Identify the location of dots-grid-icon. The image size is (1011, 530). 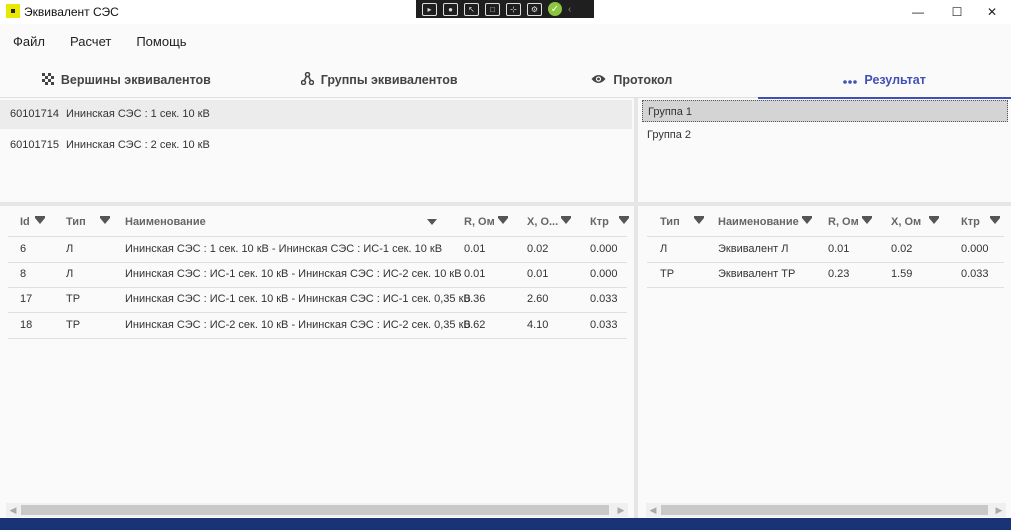
(47, 80).